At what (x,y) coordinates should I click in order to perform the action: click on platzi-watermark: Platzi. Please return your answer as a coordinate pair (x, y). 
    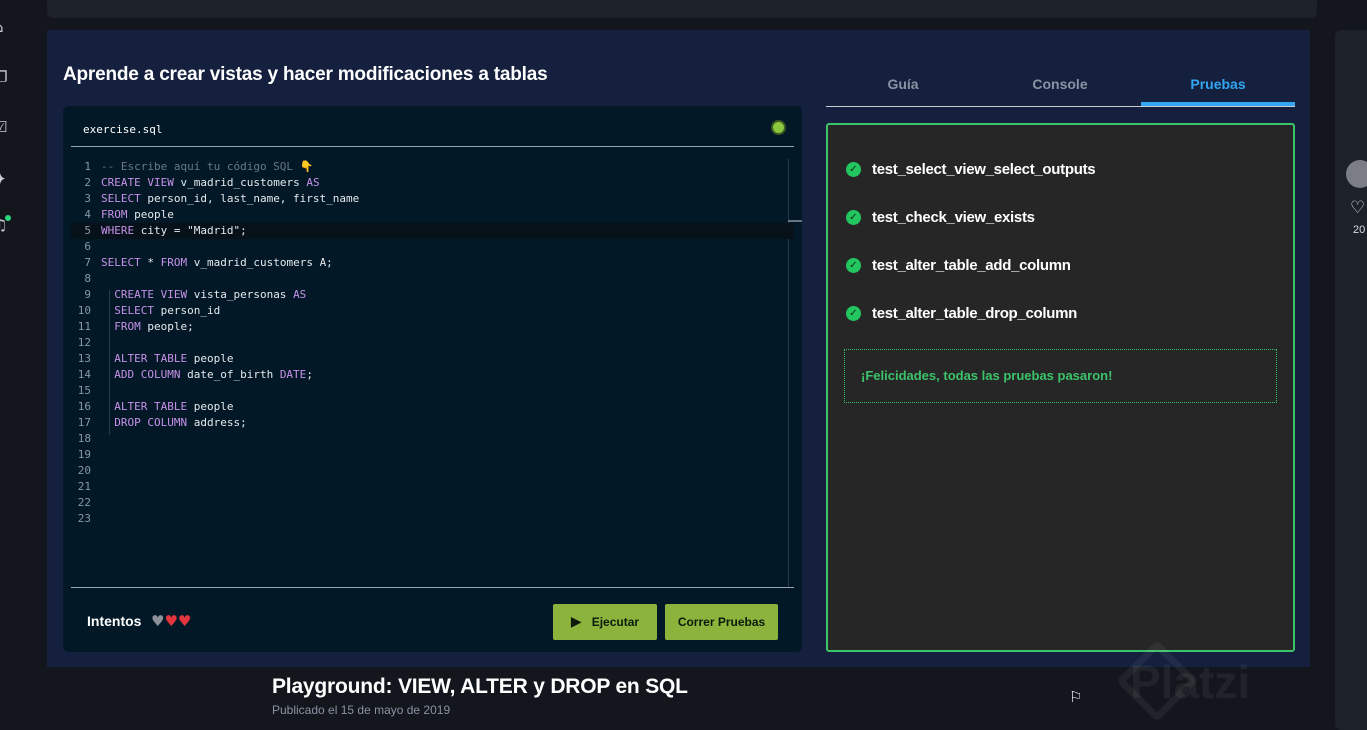
    Looking at the image, I should click on (1190, 682).